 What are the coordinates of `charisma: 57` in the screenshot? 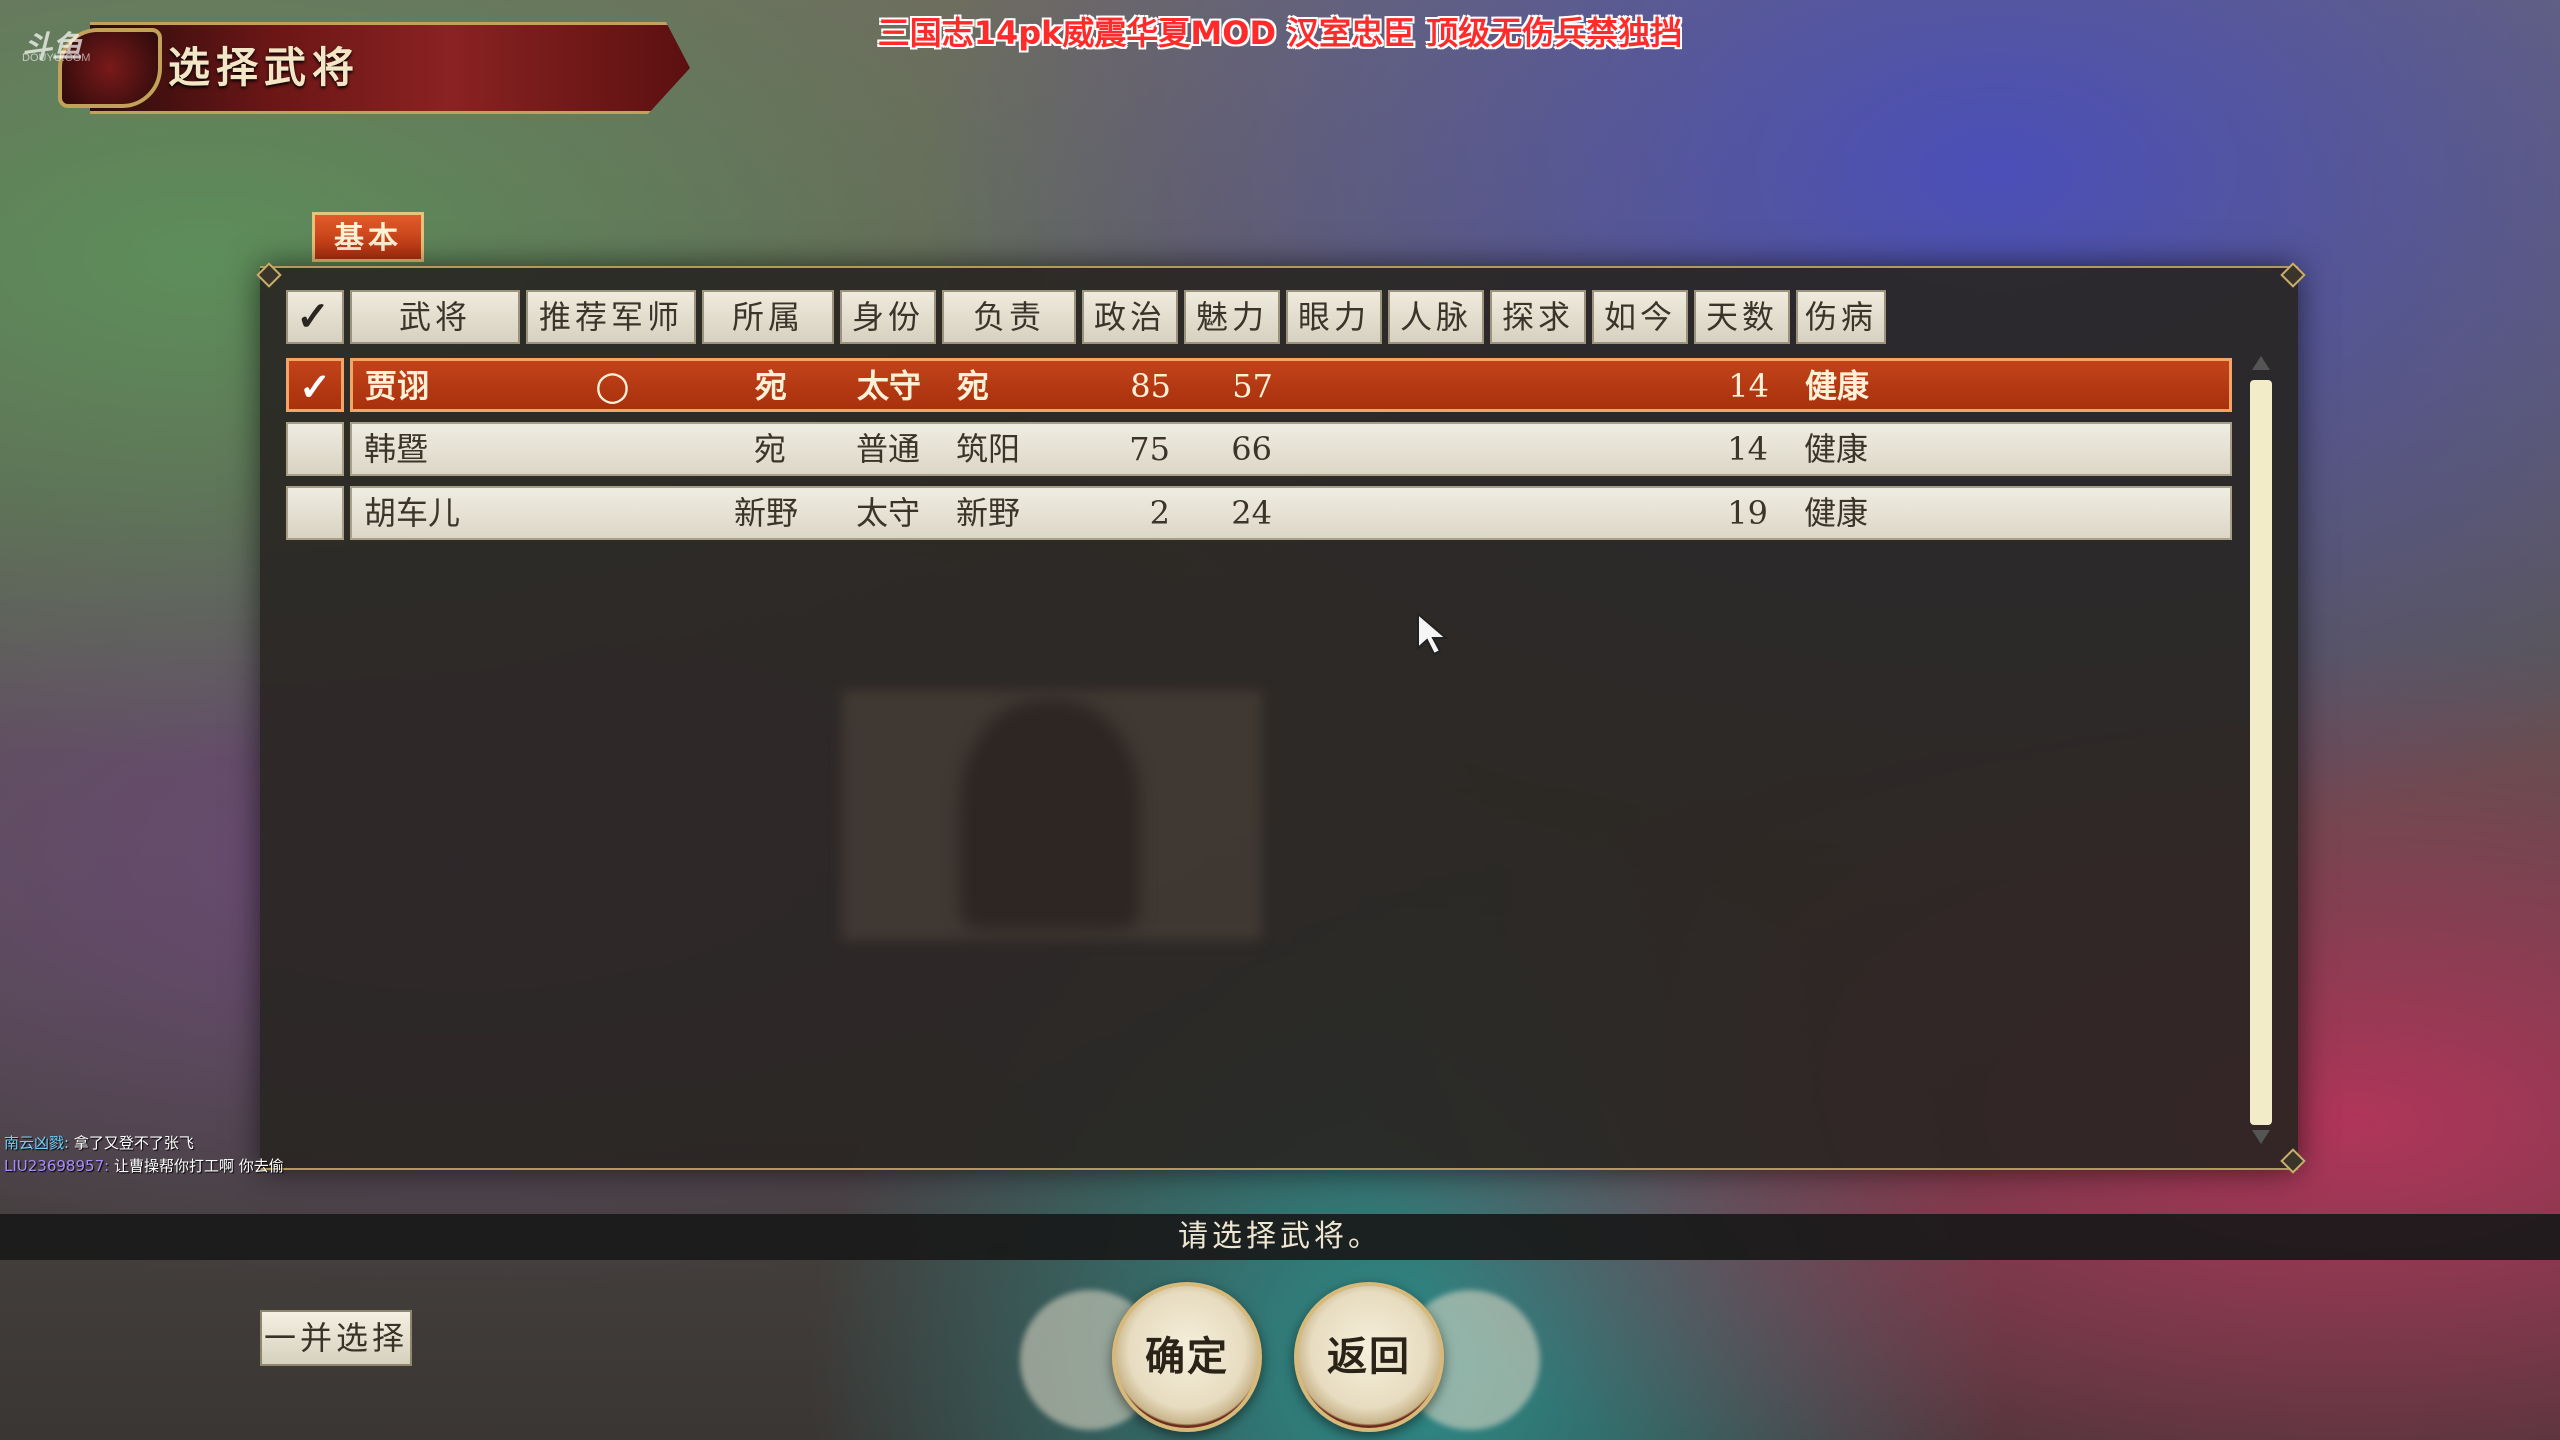 It's located at (1252, 386).